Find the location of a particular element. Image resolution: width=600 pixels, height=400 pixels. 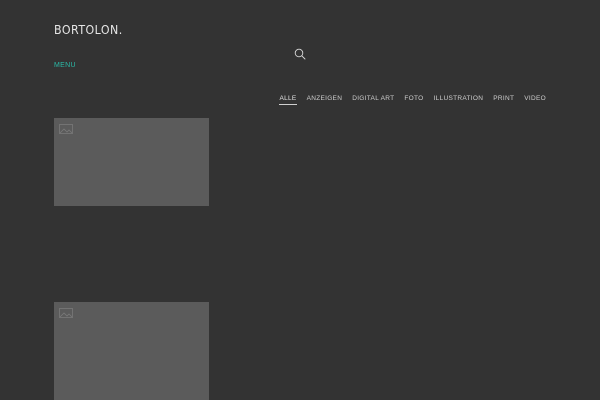

filter-print: PRINT is located at coordinates (503, 100).